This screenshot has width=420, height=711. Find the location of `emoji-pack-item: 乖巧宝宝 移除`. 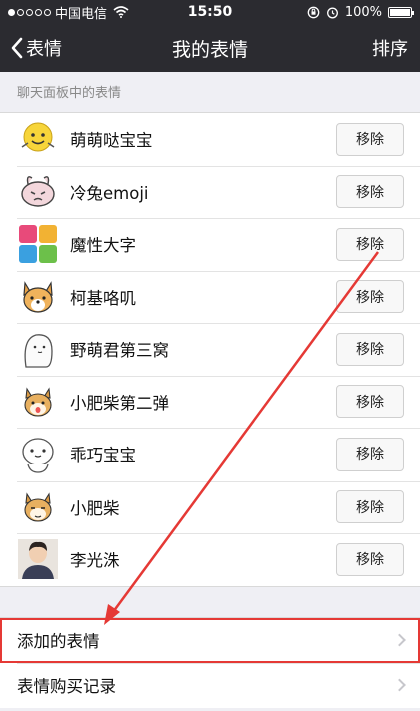

emoji-pack-item: 乖巧宝宝 移除 is located at coordinates (210, 454).